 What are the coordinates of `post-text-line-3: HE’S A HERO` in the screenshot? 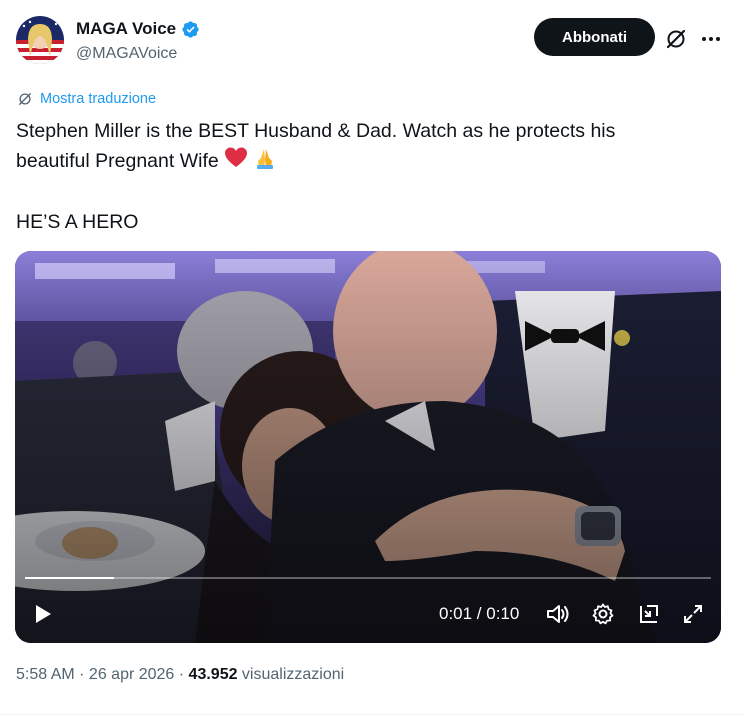 It's located at (77, 222).